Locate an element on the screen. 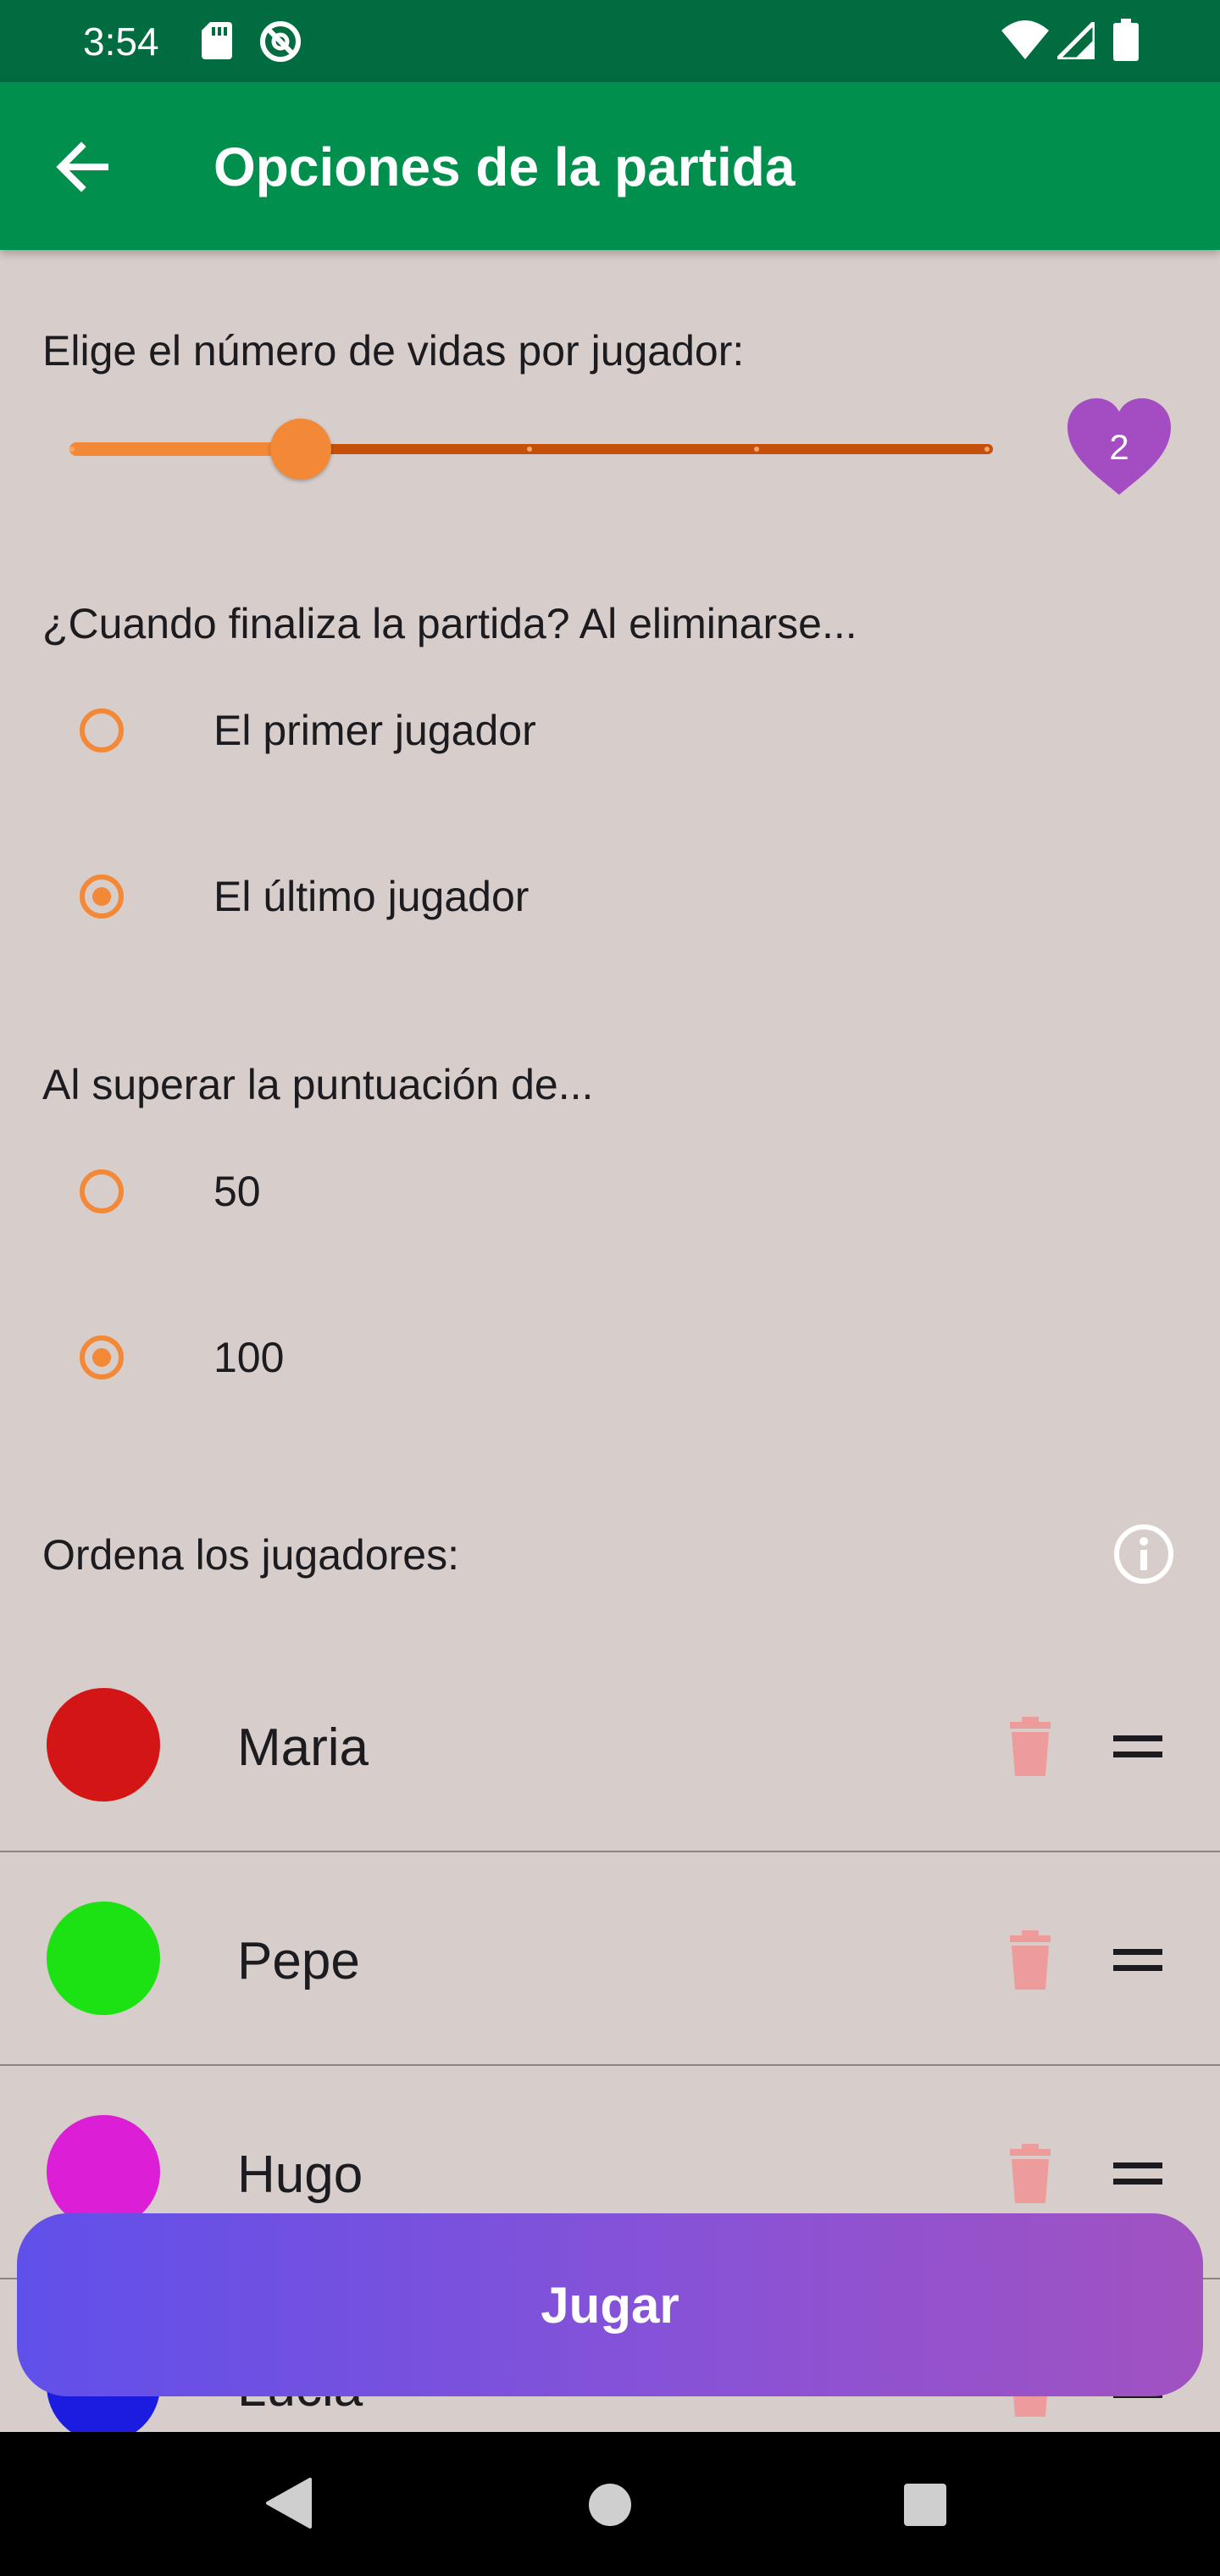 Image resolution: width=1220 pixels, height=2576 pixels. player-row: Maria is located at coordinates (610, 1745).